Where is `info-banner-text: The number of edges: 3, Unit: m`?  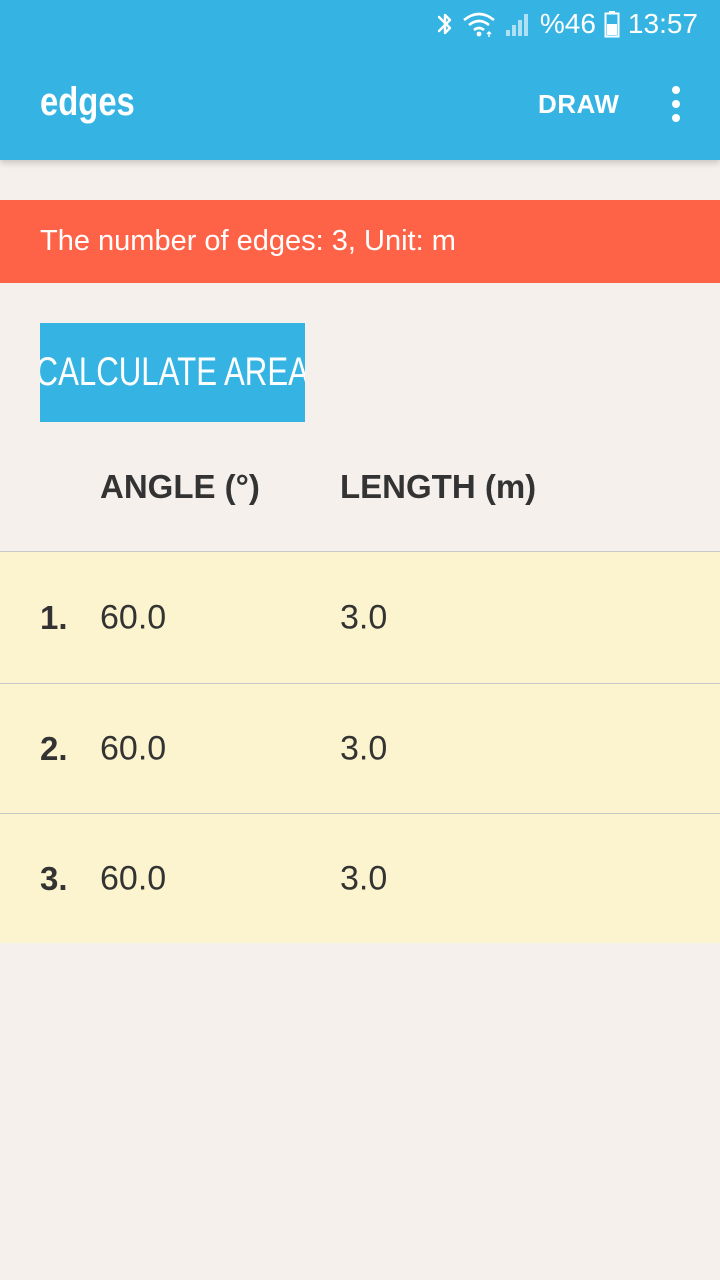
info-banner-text: The number of edges: 3, Unit: m is located at coordinates (248, 241).